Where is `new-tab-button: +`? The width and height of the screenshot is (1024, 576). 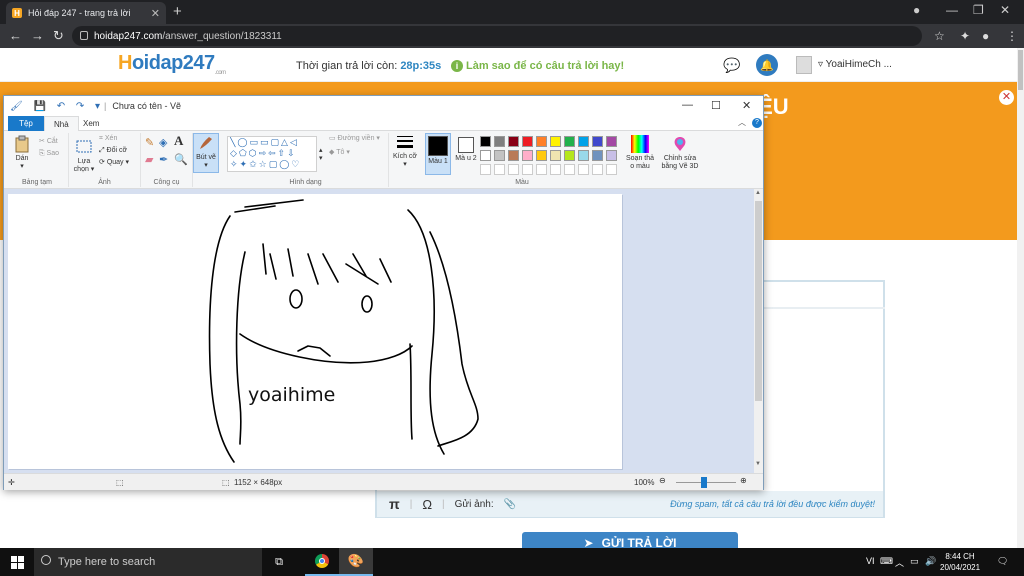 new-tab-button: + is located at coordinates (177, 11).